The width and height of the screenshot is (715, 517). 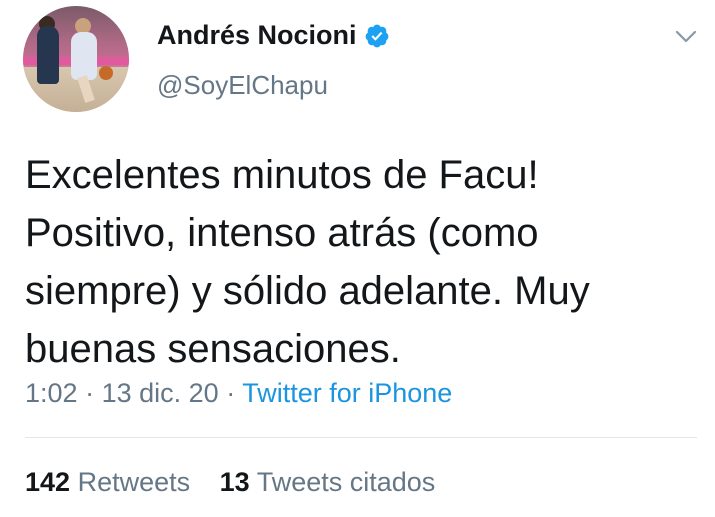 I want to click on verified-badge-icon, so click(x=376, y=35).